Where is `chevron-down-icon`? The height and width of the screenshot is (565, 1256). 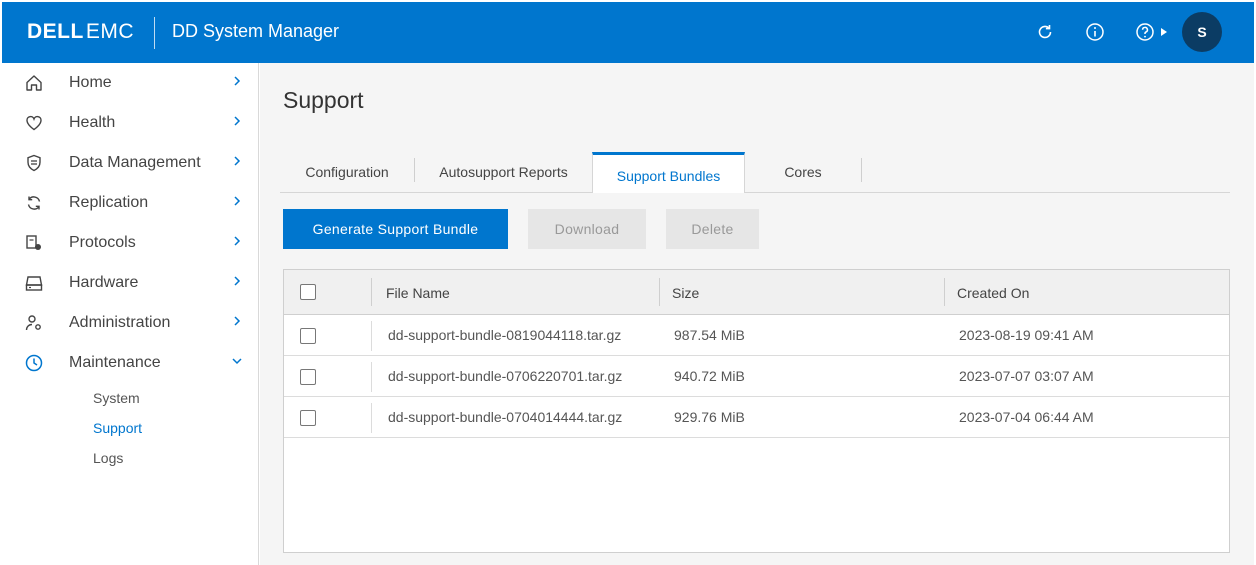 chevron-down-icon is located at coordinates (237, 361).